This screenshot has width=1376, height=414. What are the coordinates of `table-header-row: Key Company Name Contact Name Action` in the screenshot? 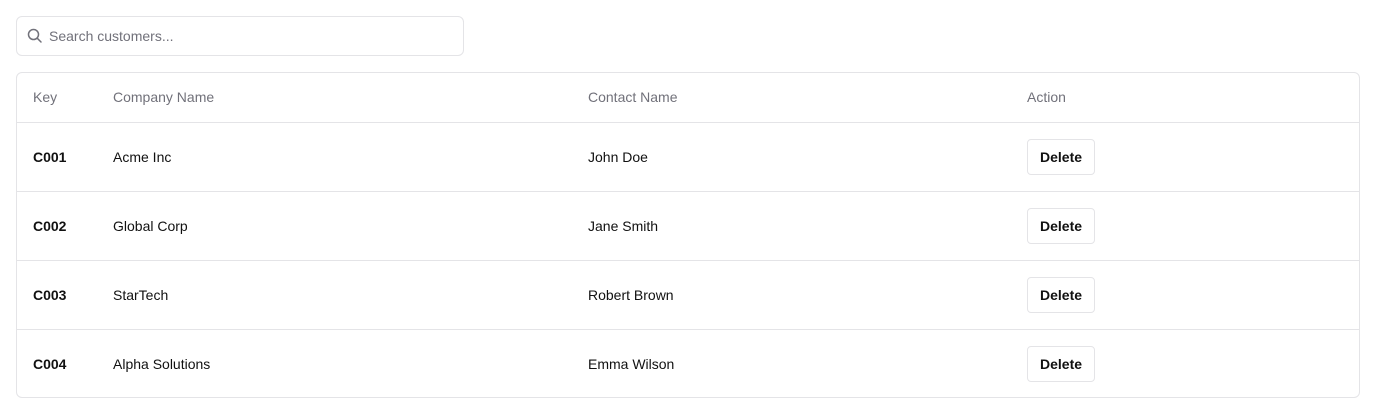 It's located at (688, 98).